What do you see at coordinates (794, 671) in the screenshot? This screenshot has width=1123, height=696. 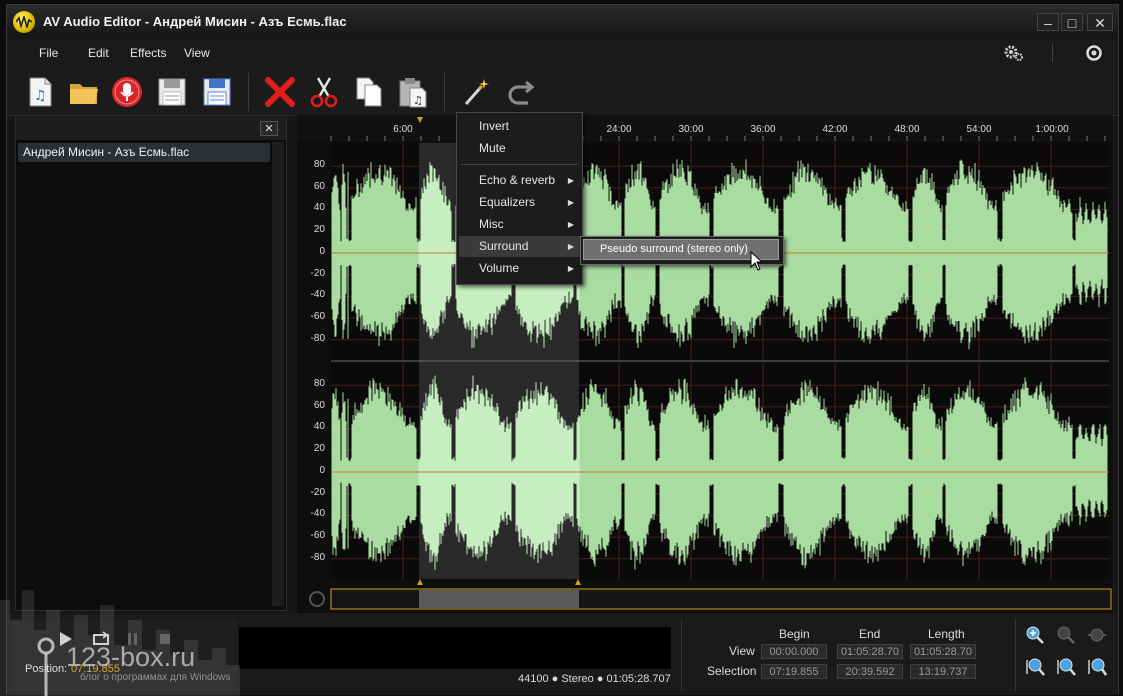 I see `selection-begin-field: 07:19.855` at bounding box center [794, 671].